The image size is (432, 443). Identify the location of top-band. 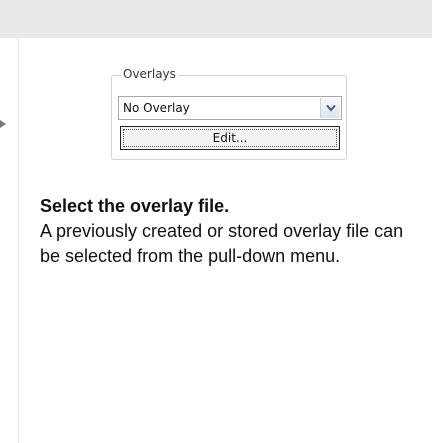
(216, 19).